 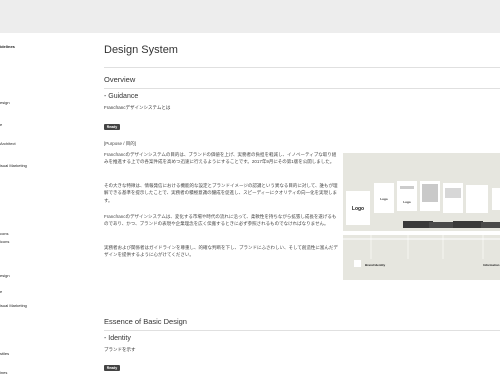 I want to click on guidance-subtitle: - Guidance, so click(x=121, y=96).